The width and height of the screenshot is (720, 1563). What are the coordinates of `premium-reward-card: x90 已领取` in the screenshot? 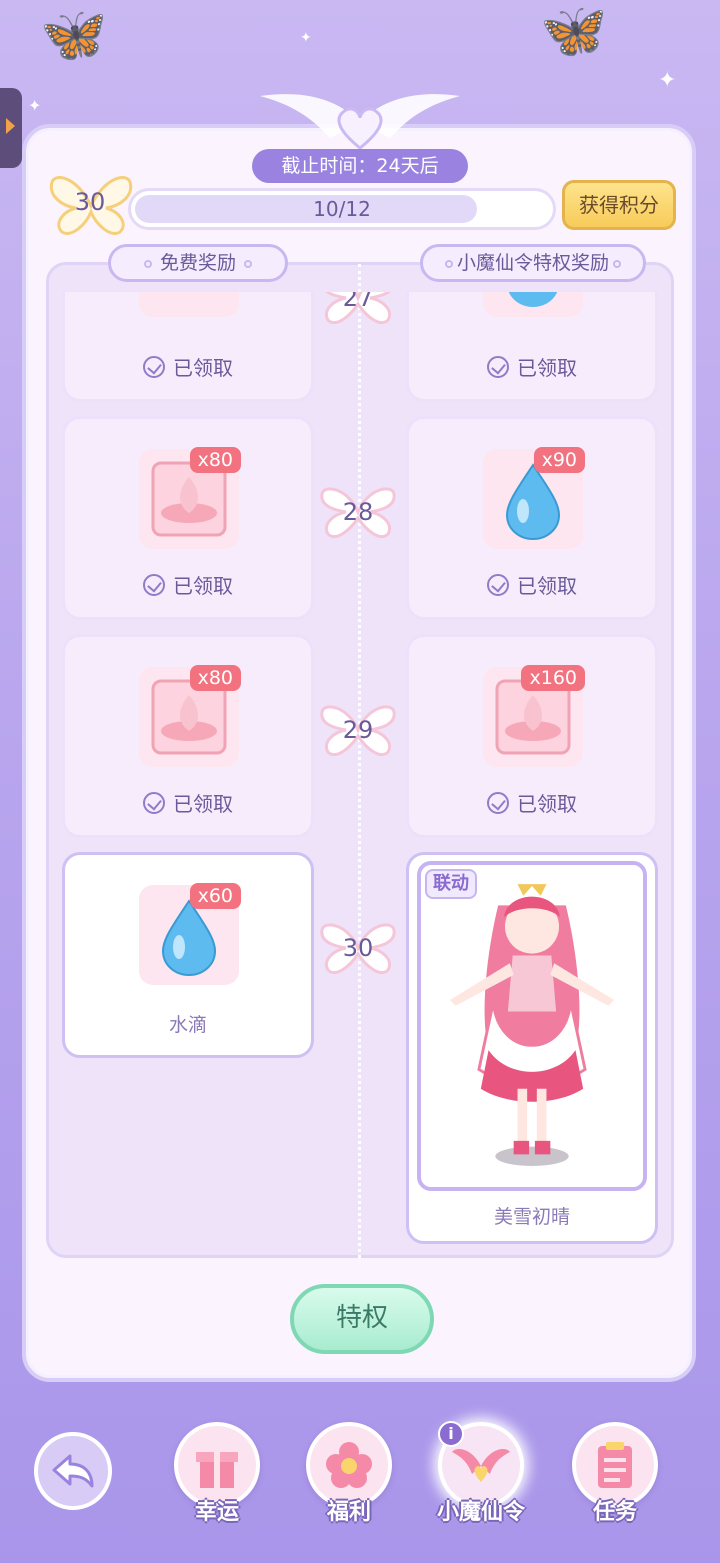 It's located at (532, 518).